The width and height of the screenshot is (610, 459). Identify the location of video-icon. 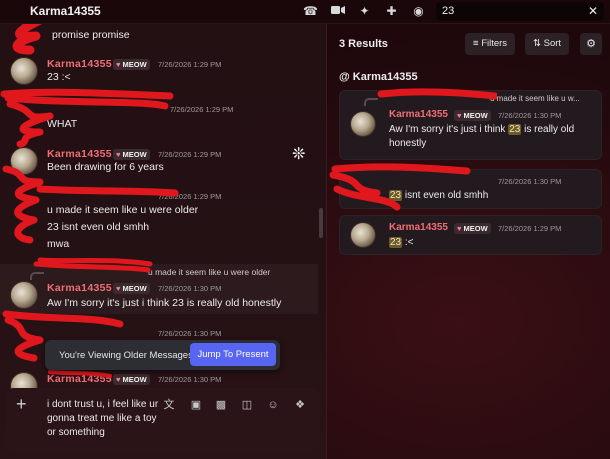
(337, 11).